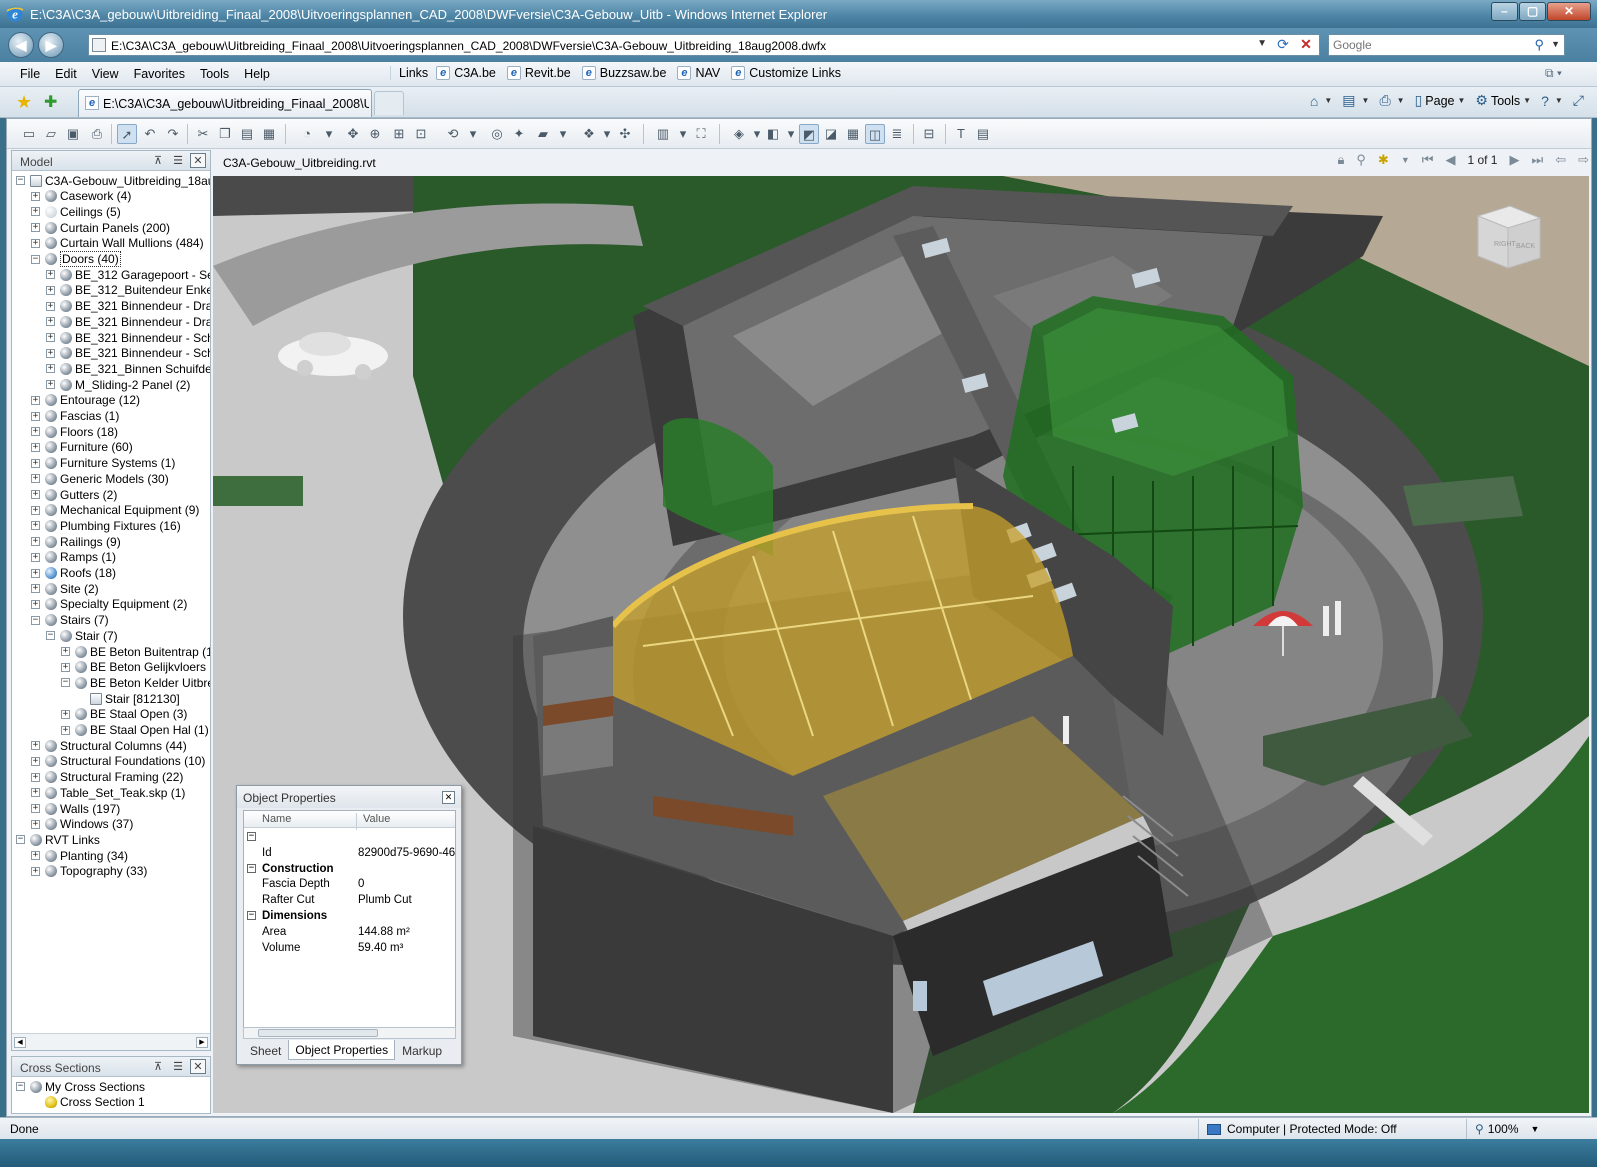 The width and height of the screenshot is (1597, 1167). Describe the element at coordinates (875, 134) in the screenshot. I see `transparency-icon: ◫` at that location.